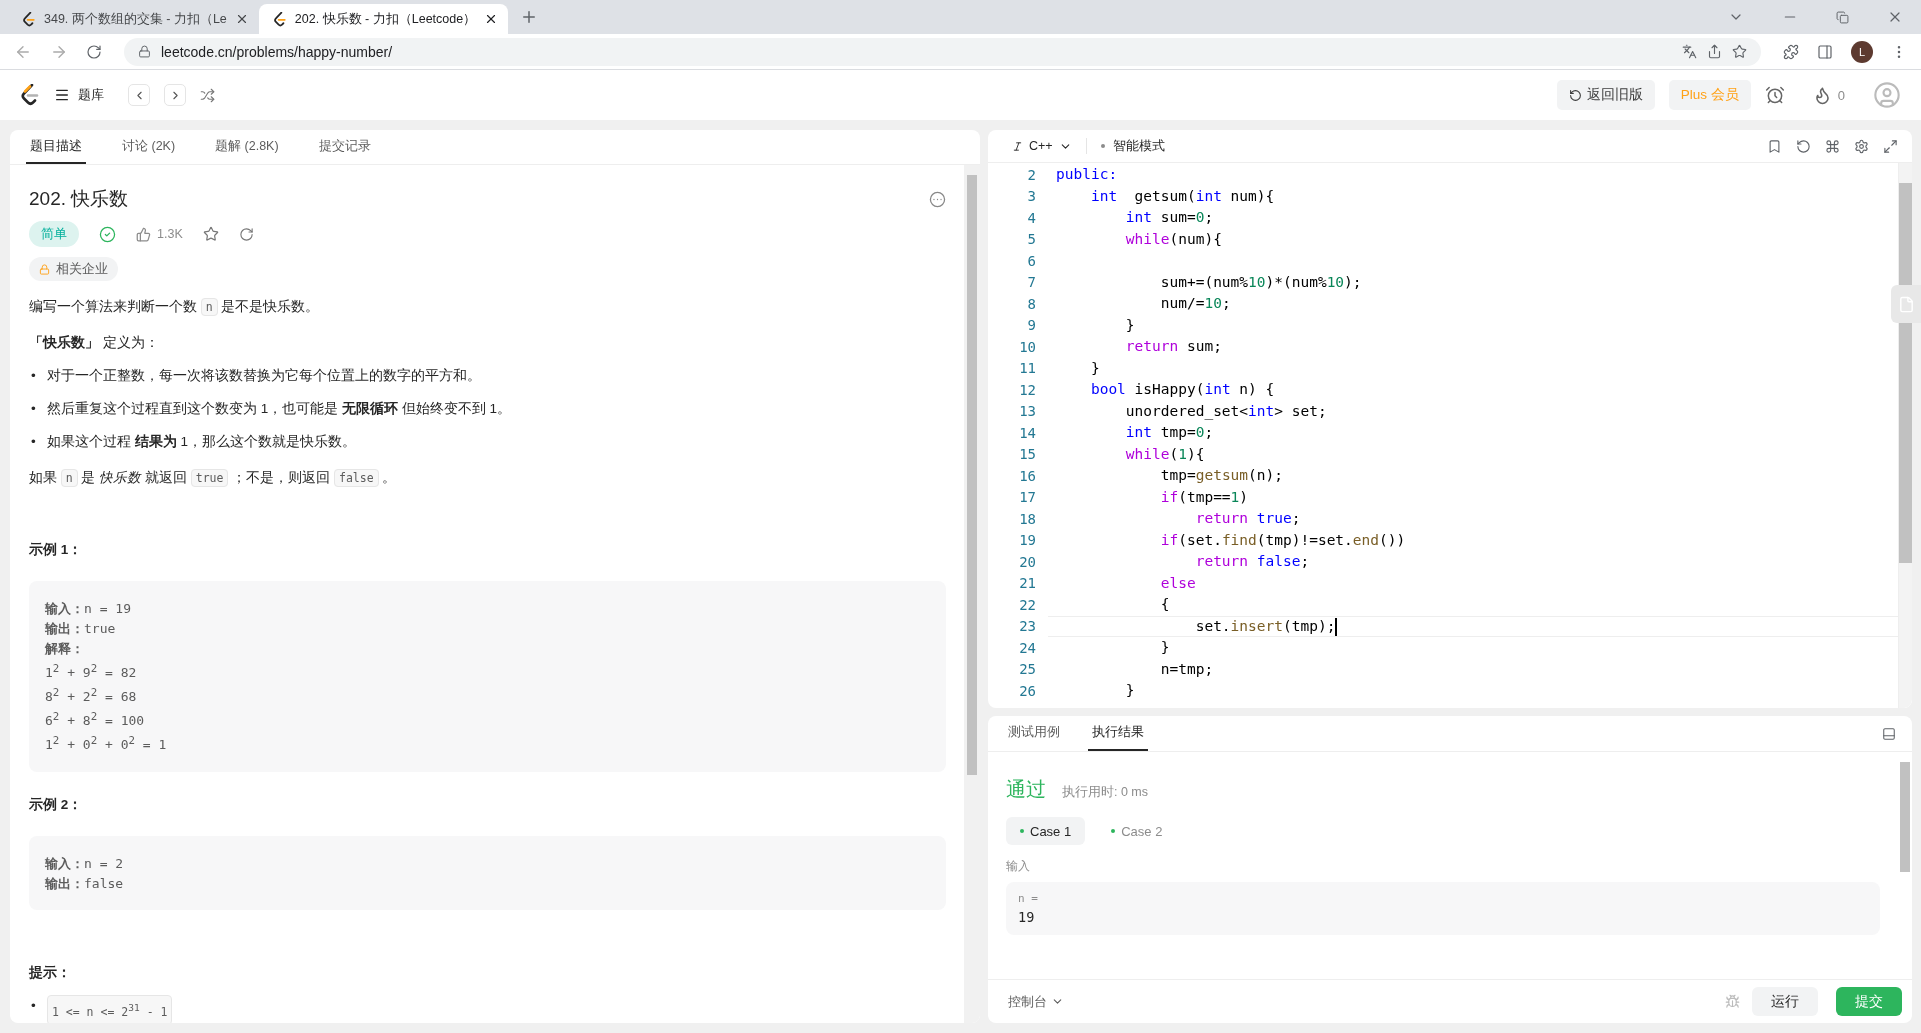 The image size is (1921, 1033). I want to click on italic-icon, so click(1017, 146).